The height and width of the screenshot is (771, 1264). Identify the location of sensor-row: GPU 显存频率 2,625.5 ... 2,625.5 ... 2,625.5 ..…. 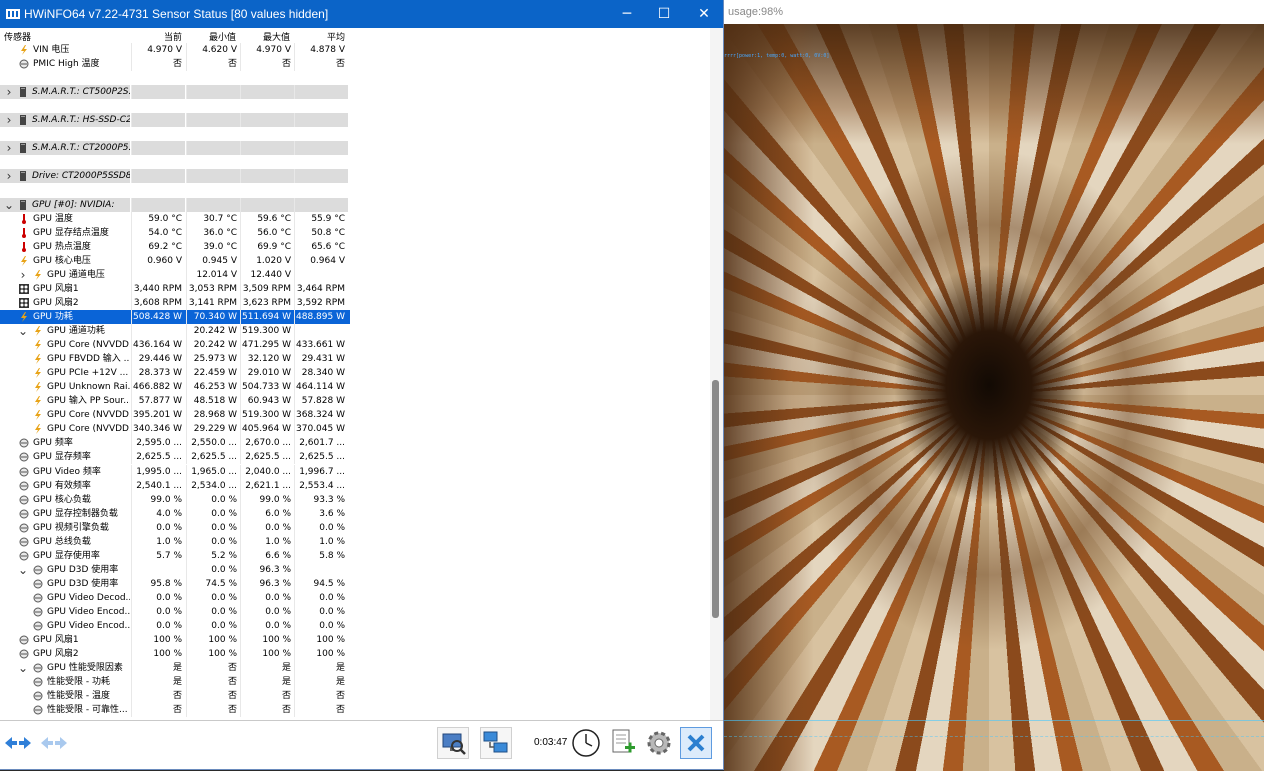
(175, 457).